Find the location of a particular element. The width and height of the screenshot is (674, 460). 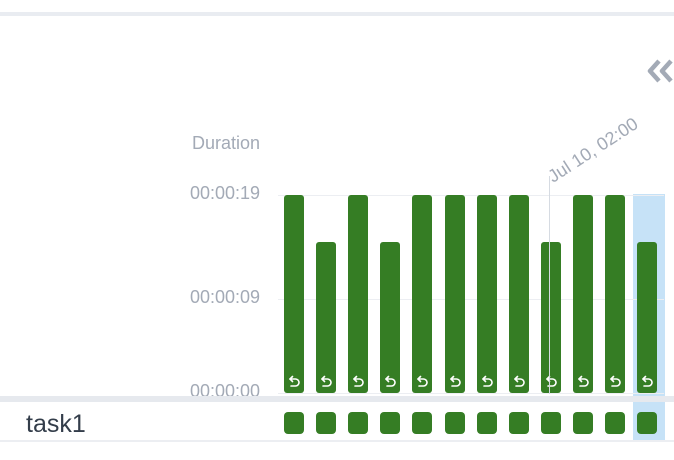

hover-guide-line is located at coordinates (549, 285).